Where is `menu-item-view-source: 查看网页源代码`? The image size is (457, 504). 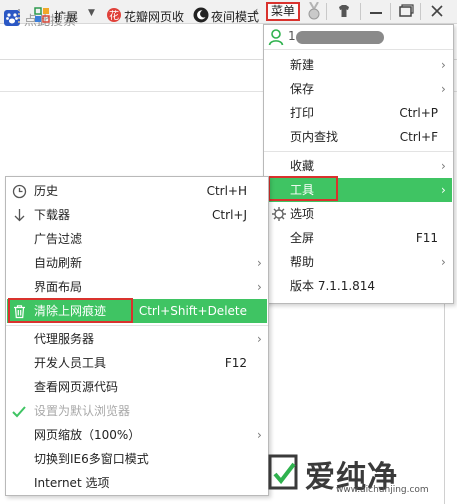 menu-item-view-source: 查看网页源代码 is located at coordinates (137, 387).